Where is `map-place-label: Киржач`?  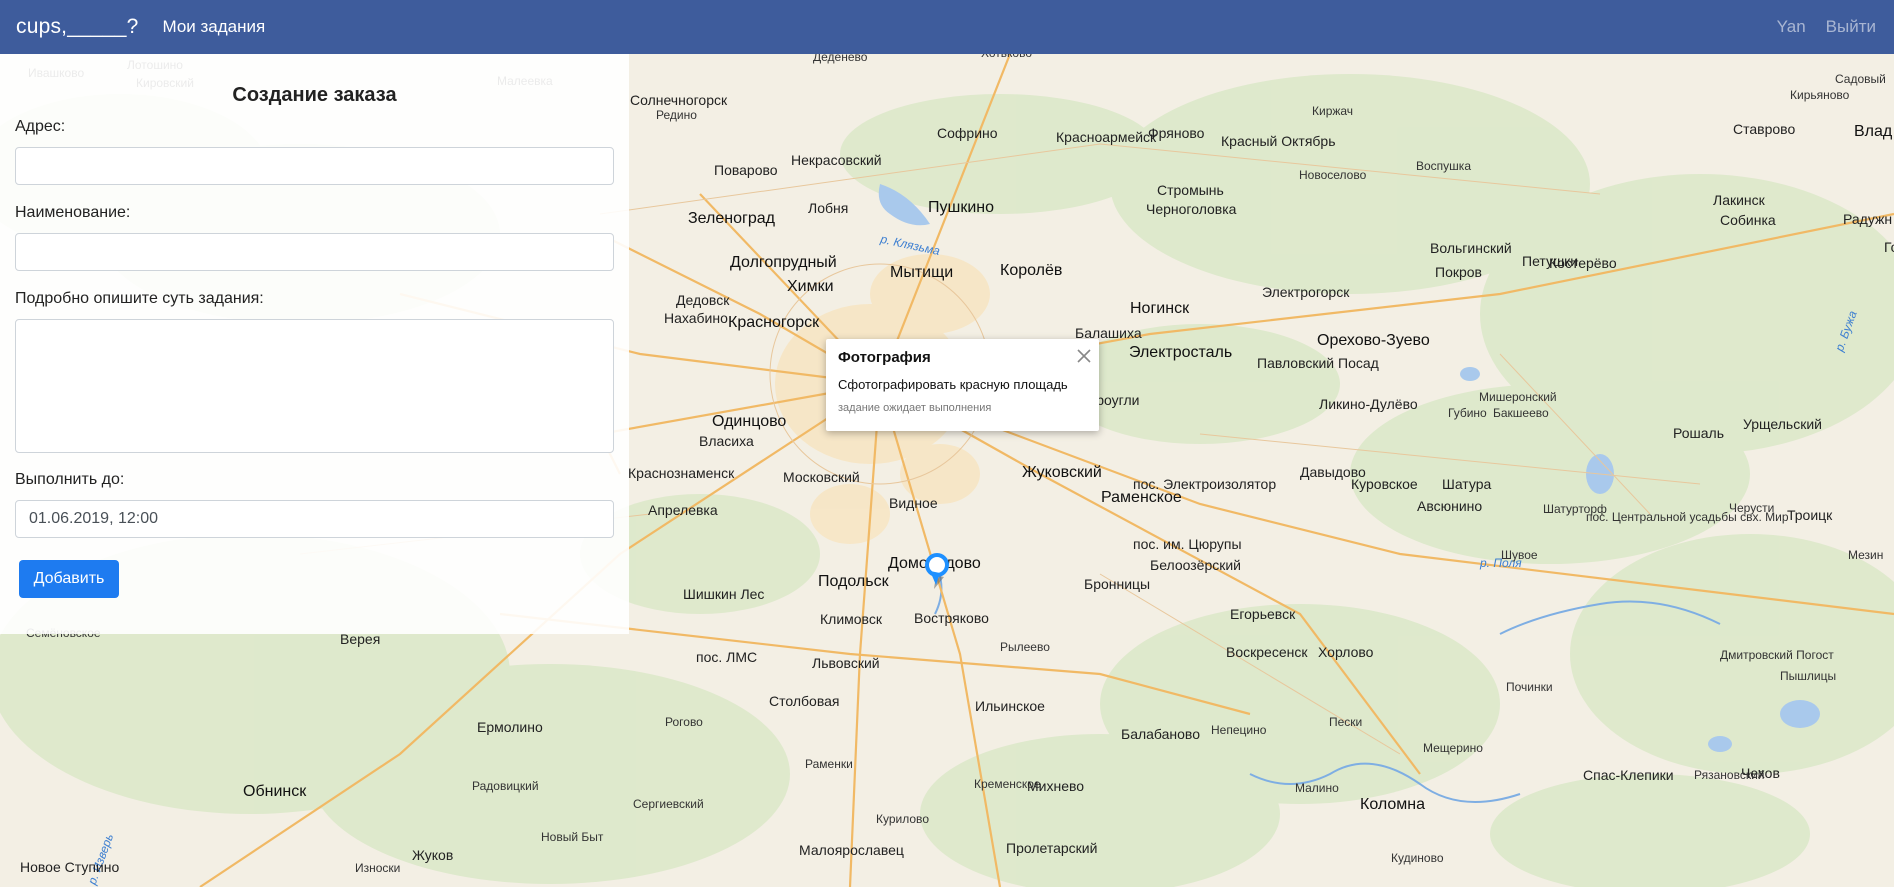 map-place-label: Киржач is located at coordinates (1333, 111).